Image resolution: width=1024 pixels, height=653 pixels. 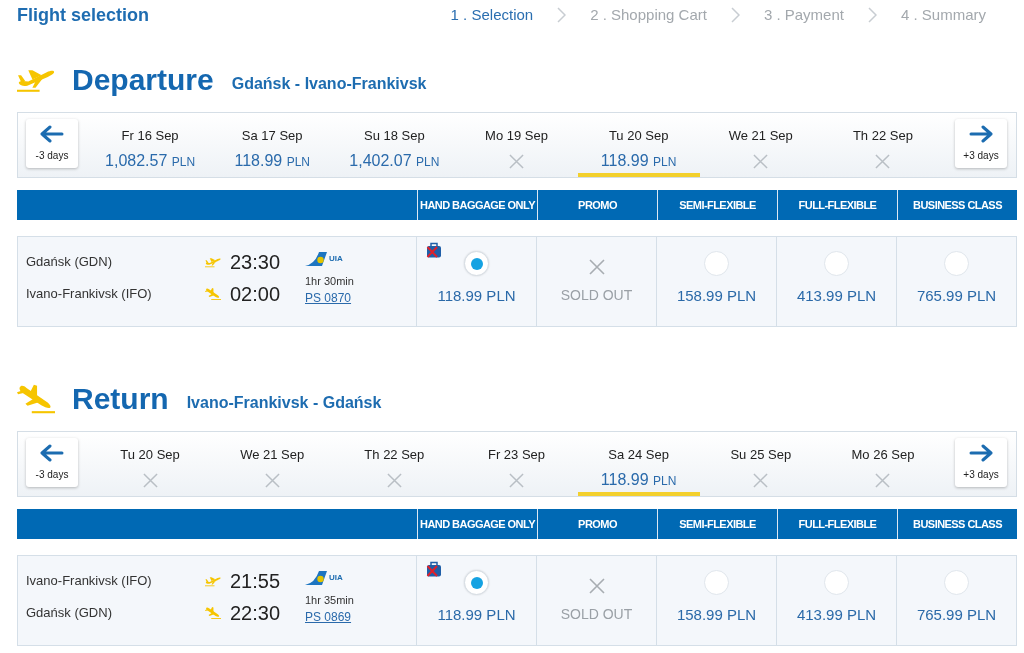 I want to click on flight-number-link: PS 0870, so click(x=328, y=298).